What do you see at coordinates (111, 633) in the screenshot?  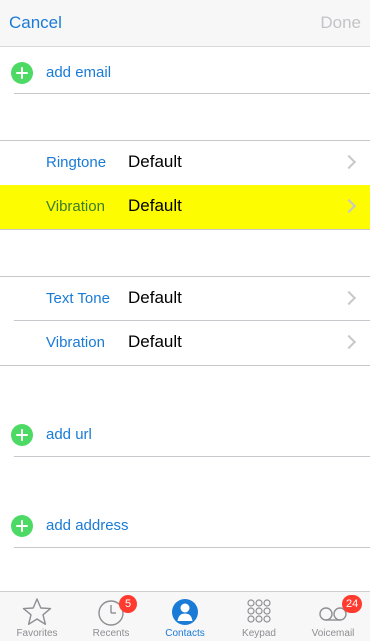 I see `tab-label: Recents` at bounding box center [111, 633].